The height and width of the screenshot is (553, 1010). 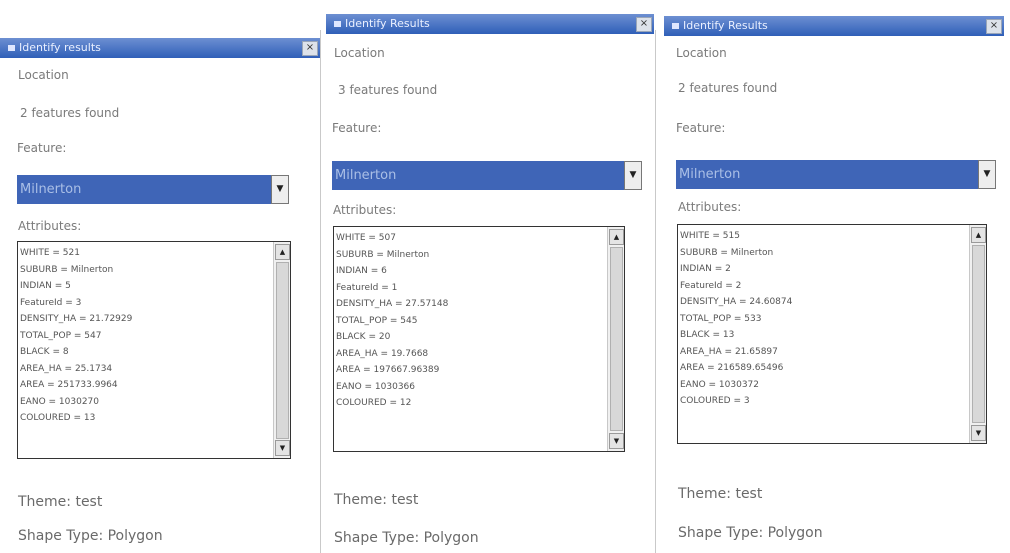 What do you see at coordinates (471, 387) in the screenshot?
I see `attribute-item: EANO = 1030366` at bounding box center [471, 387].